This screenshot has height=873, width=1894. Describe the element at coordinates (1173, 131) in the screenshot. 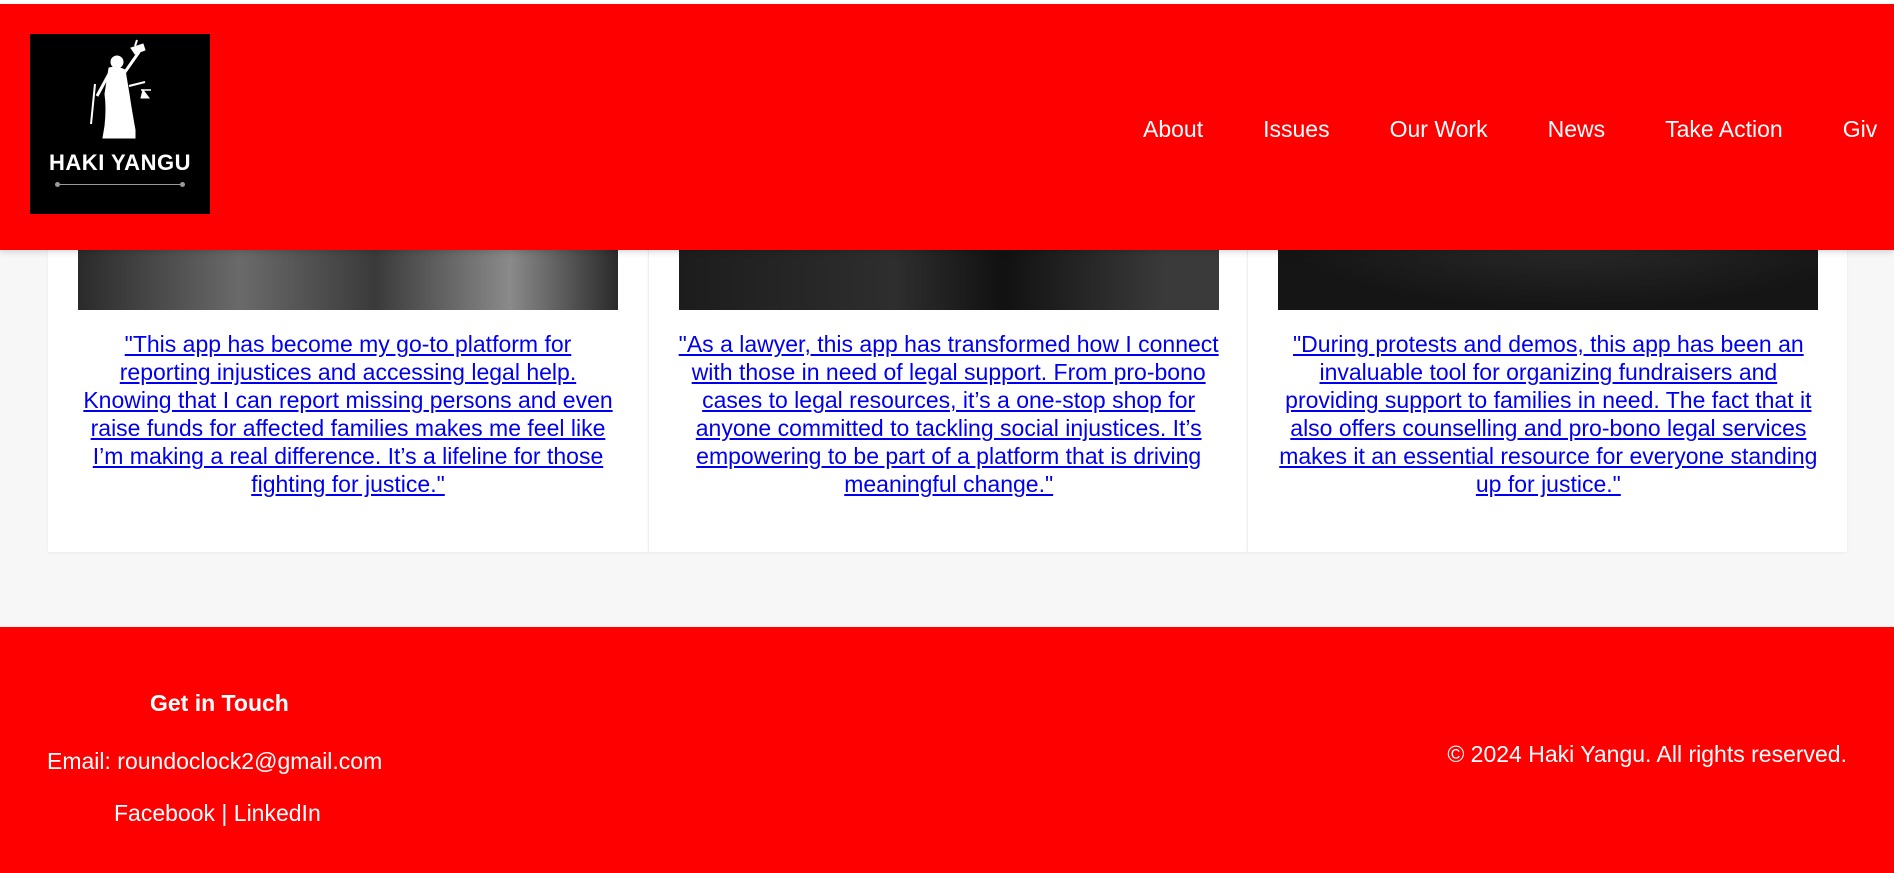

I see `nav-about: About` at that location.